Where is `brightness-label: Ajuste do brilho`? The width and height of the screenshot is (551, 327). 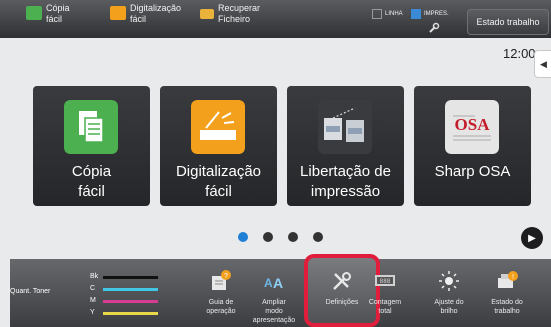
brightness-label: Ajuste do brilho is located at coordinates (449, 307).